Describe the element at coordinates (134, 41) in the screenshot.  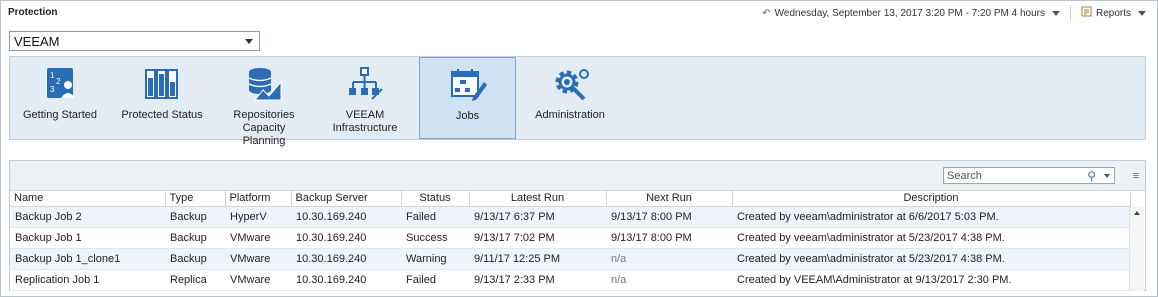
I see `source-select: VEEAM` at that location.